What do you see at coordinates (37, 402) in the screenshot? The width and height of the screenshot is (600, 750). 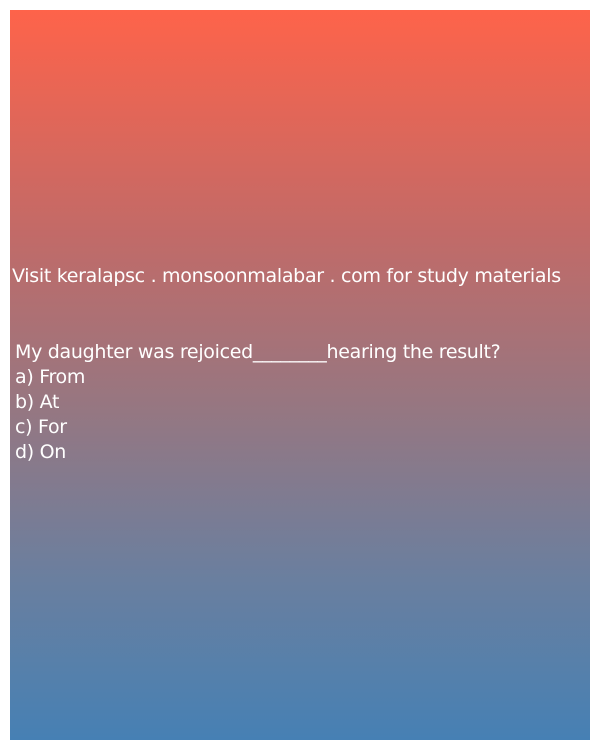 I see `option-b: b) At` at bounding box center [37, 402].